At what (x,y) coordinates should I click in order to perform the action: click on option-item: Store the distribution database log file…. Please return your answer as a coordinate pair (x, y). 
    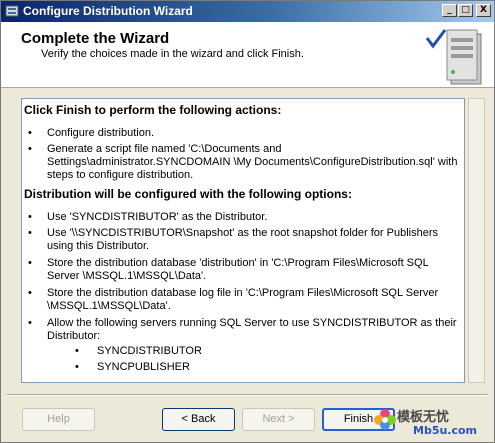
    Looking at the image, I should click on (243, 299).